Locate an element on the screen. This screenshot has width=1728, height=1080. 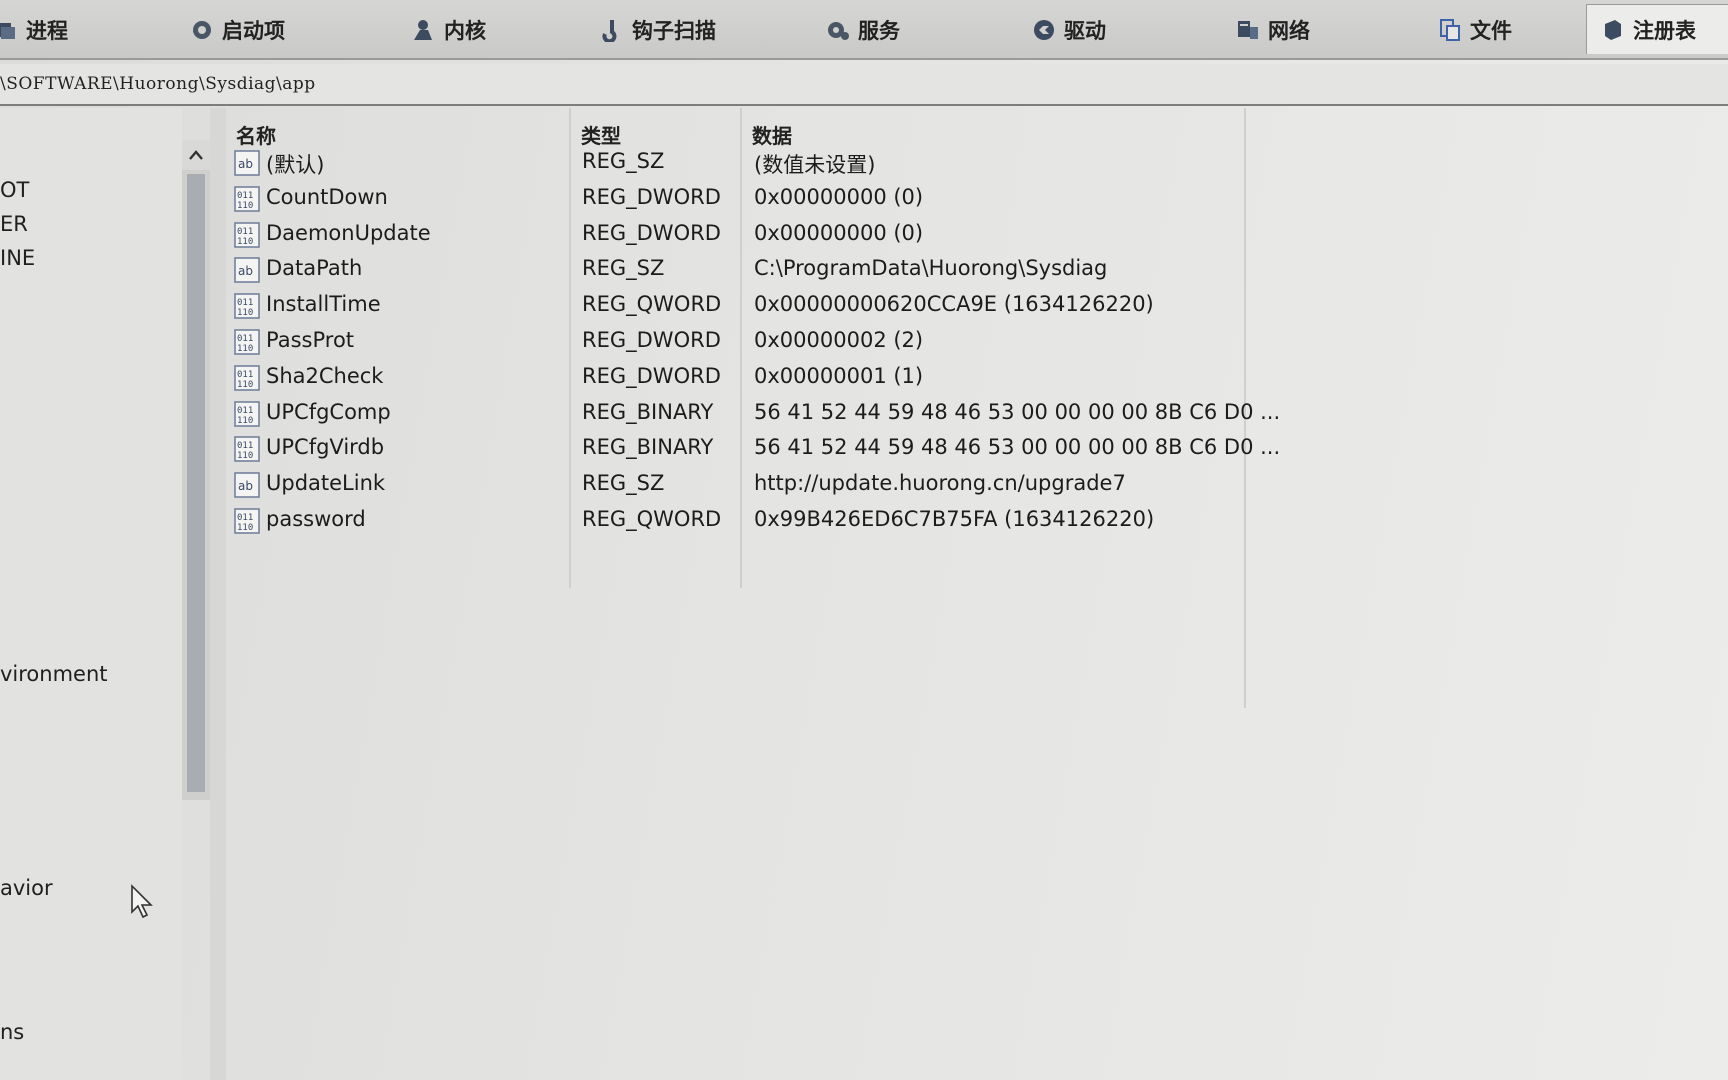
tab-registry: 注册表 is located at coordinates (1657, 29).